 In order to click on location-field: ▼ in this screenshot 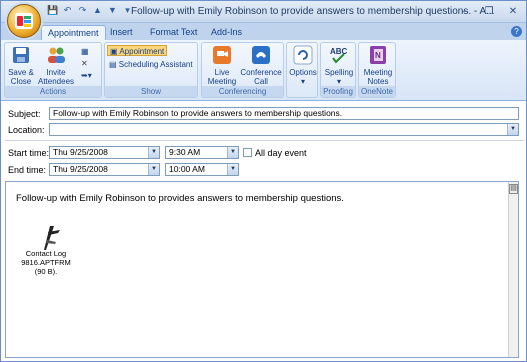, I will do `click(284, 129)`.